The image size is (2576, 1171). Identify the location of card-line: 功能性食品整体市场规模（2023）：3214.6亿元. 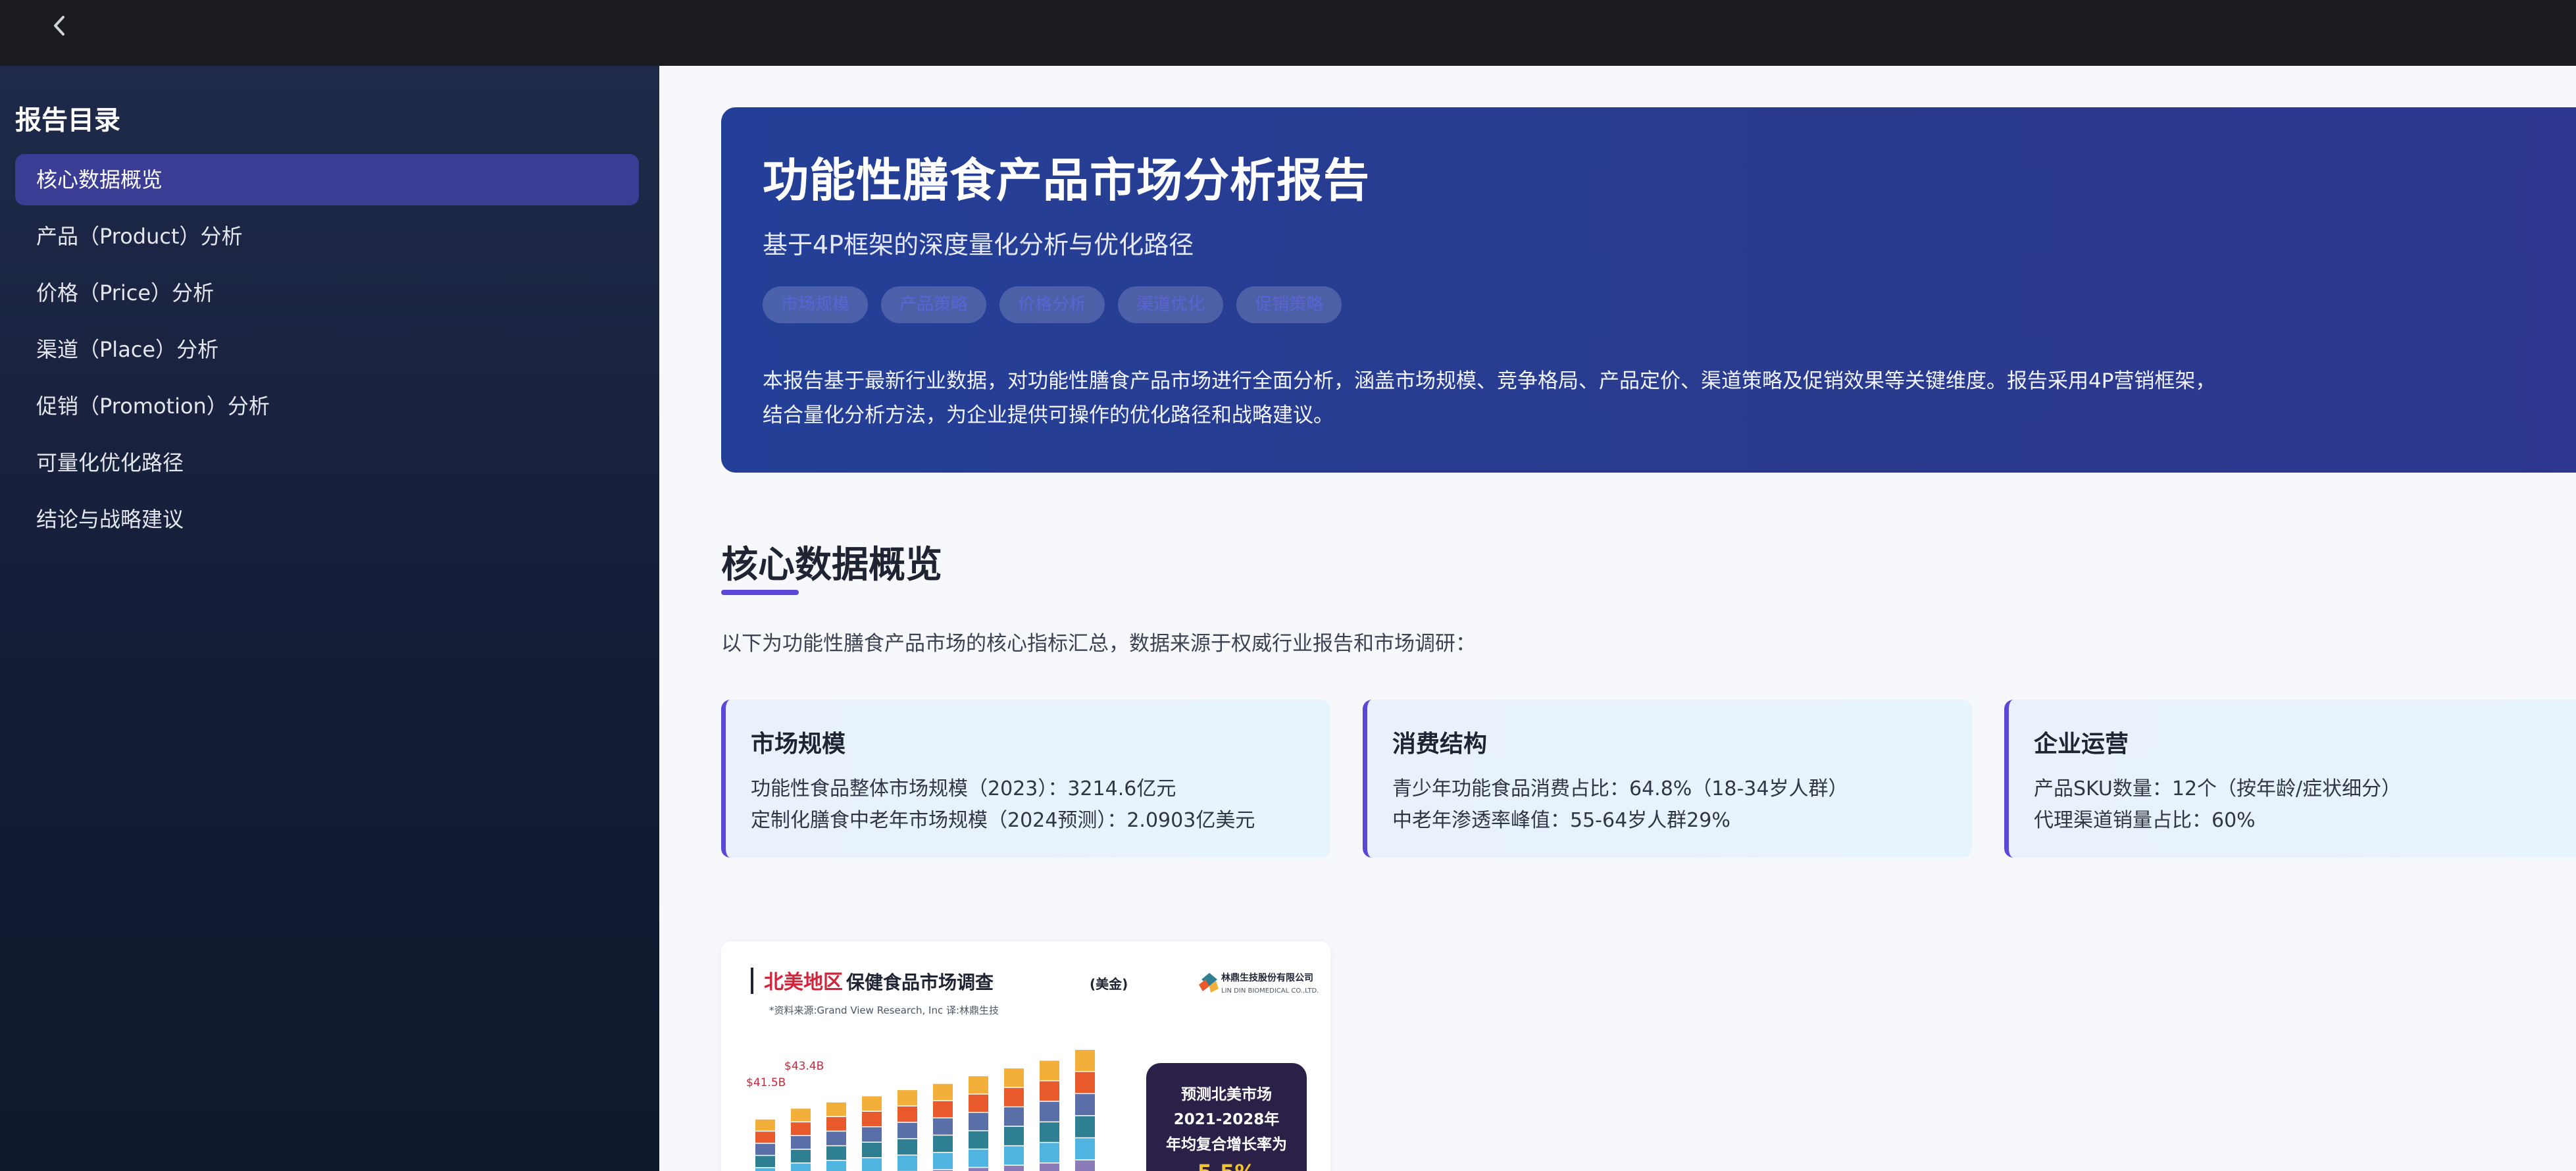
(964, 789).